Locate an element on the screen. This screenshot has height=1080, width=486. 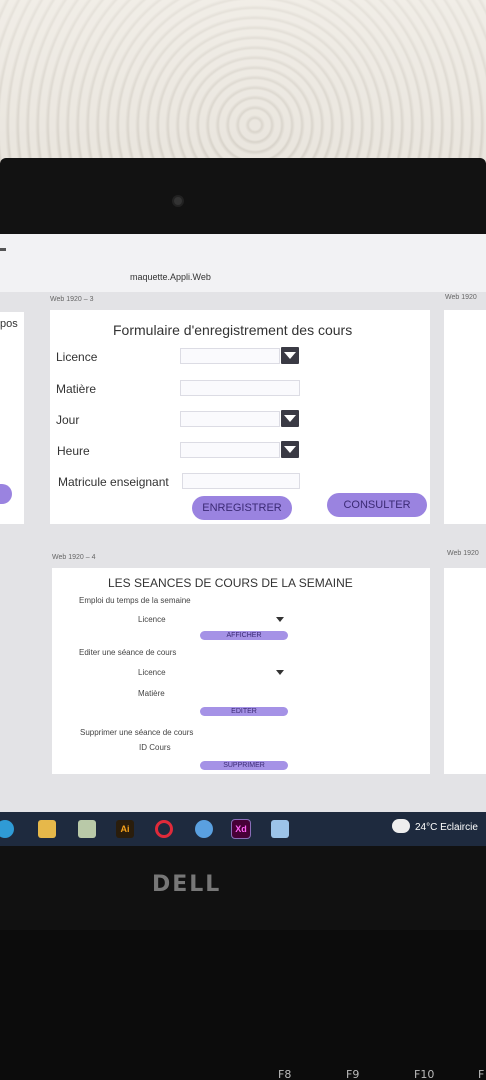
edit-label: Editer une séance de cours is located at coordinates (128, 652).